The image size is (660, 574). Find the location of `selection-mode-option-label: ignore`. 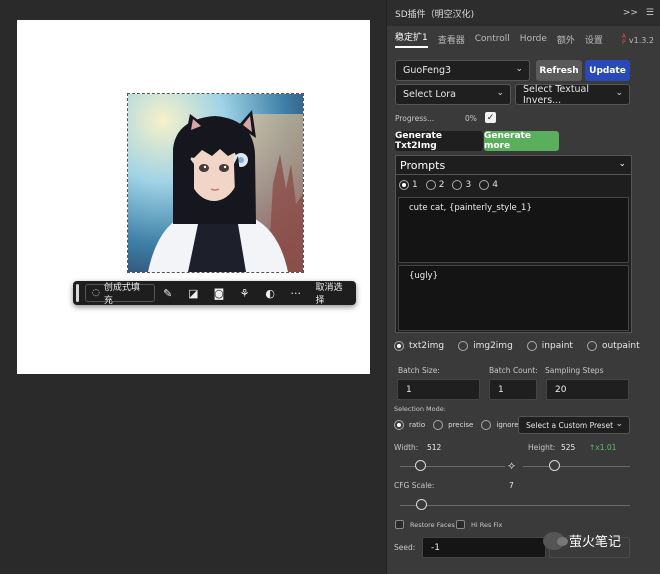

selection-mode-option-label: ignore is located at coordinates (507, 425).